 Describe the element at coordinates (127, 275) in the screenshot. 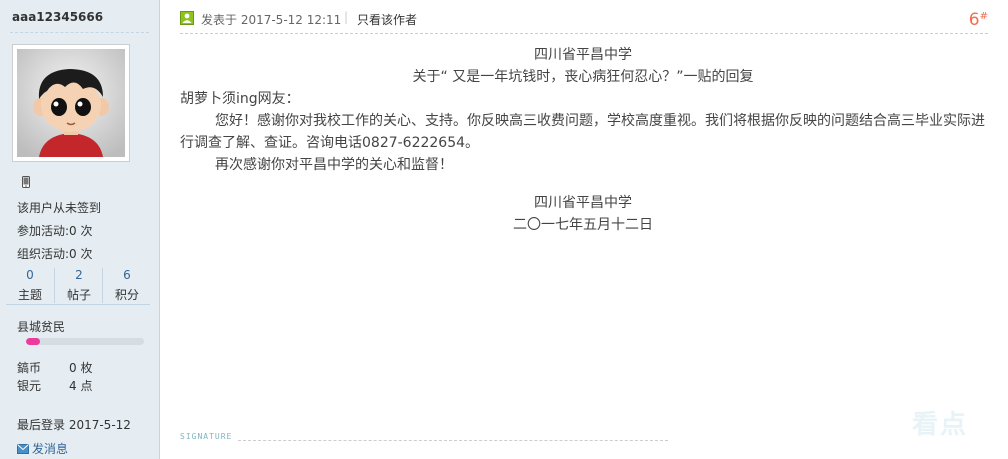

I see `stat-value: 6` at that location.